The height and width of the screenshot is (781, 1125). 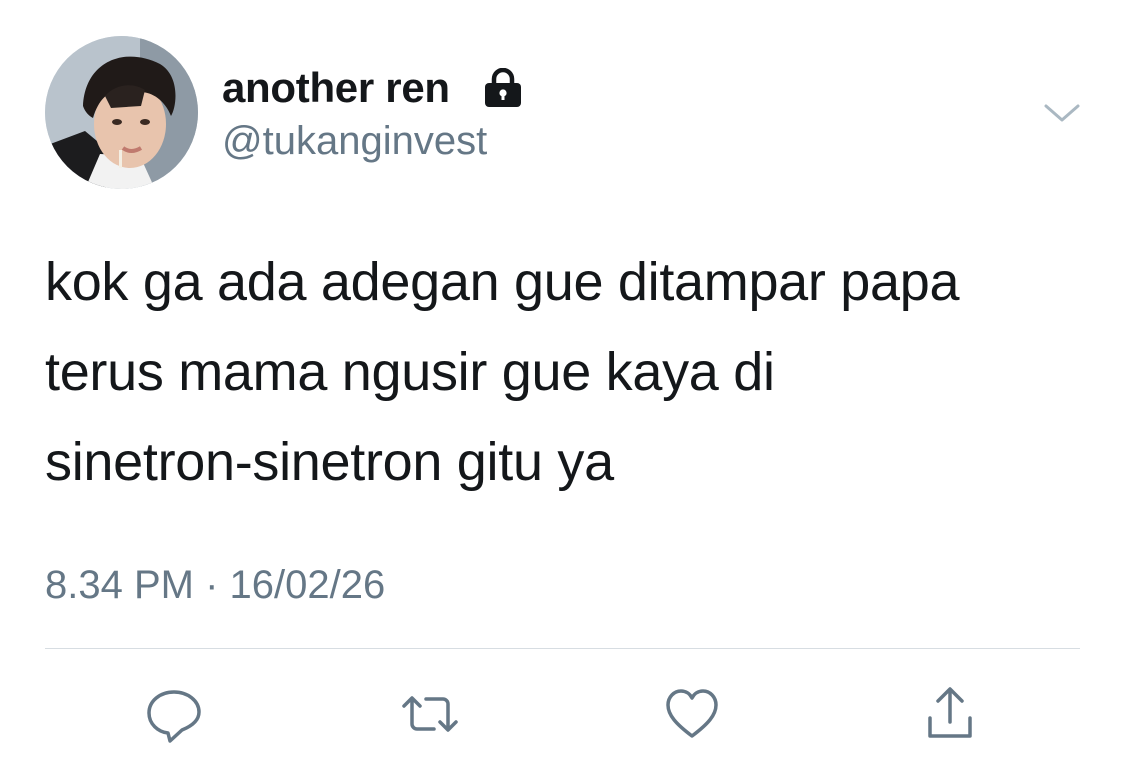 What do you see at coordinates (430, 714) in the screenshot?
I see `retweet-icon` at bounding box center [430, 714].